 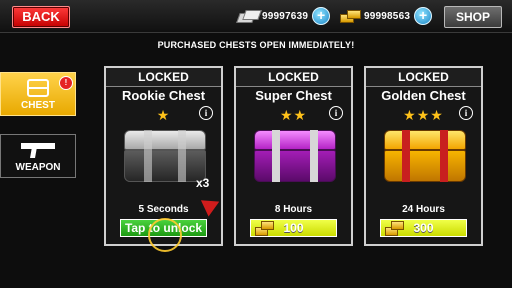 I want to click on chest-timer: 24 Hours, so click(x=423, y=209).